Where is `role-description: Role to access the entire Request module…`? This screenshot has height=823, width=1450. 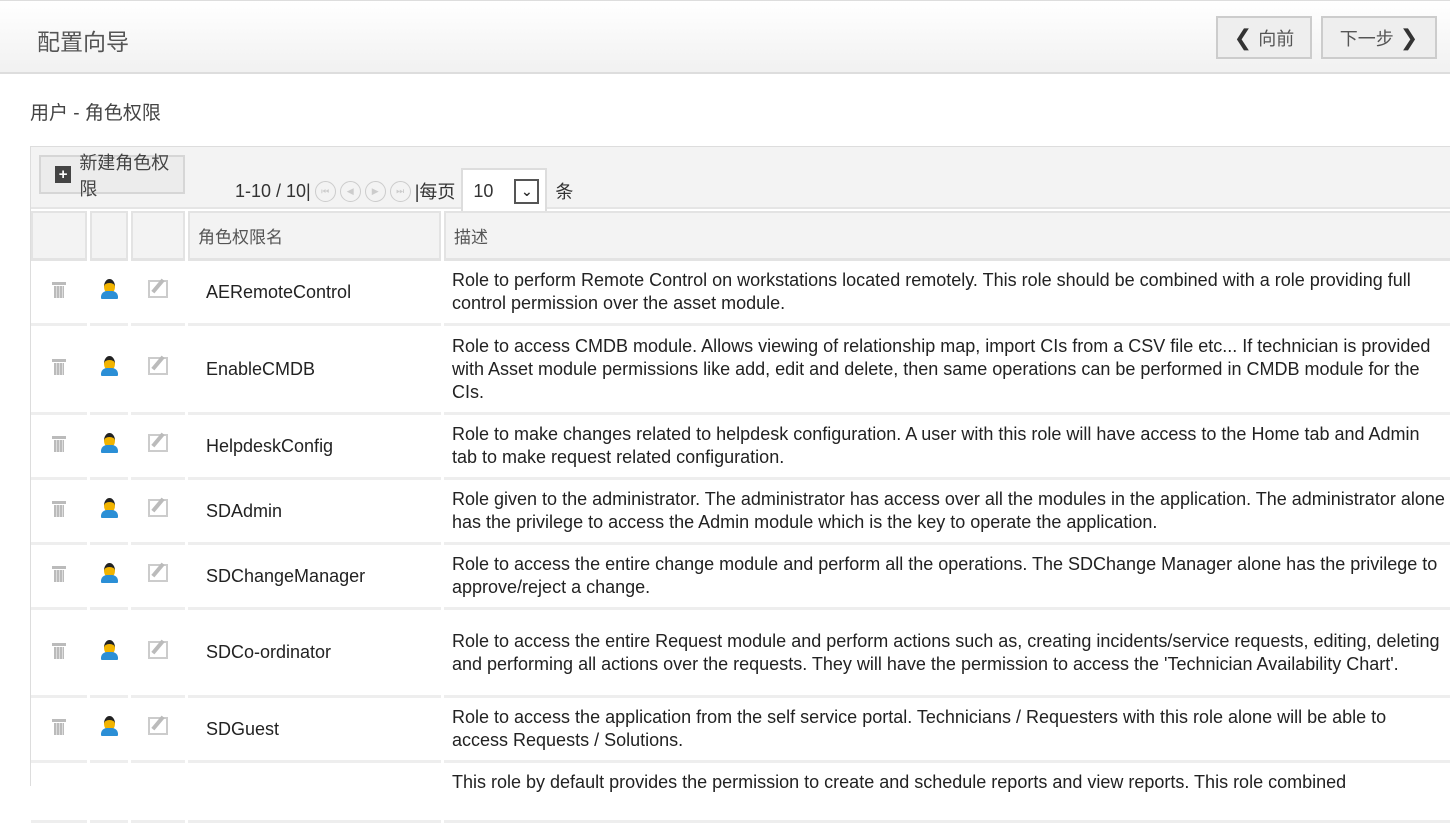 role-description: Role to access the entire Request module… is located at coordinates (947, 654).